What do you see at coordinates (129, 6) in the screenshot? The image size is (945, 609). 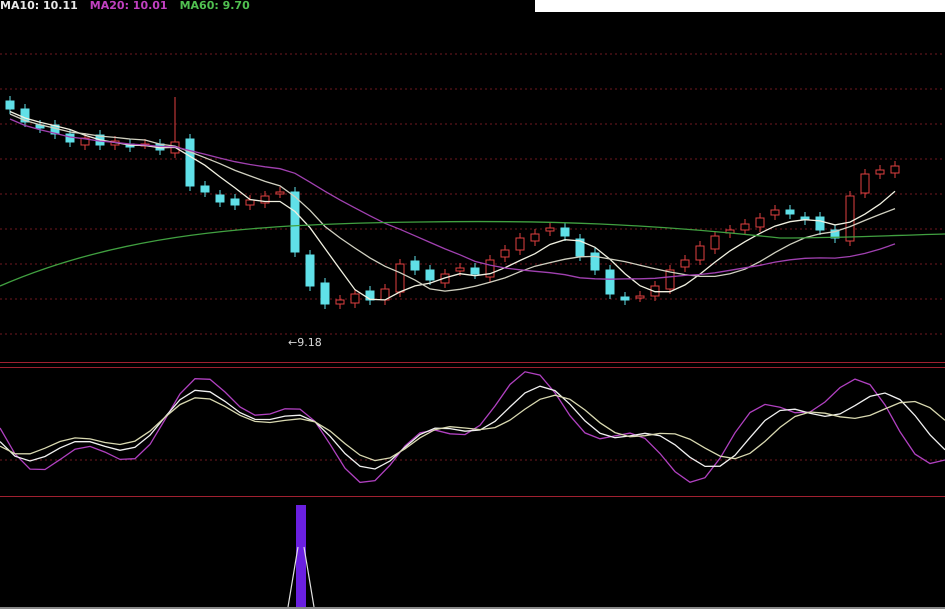 I see `legend-label: MA20: 10.01` at bounding box center [129, 6].